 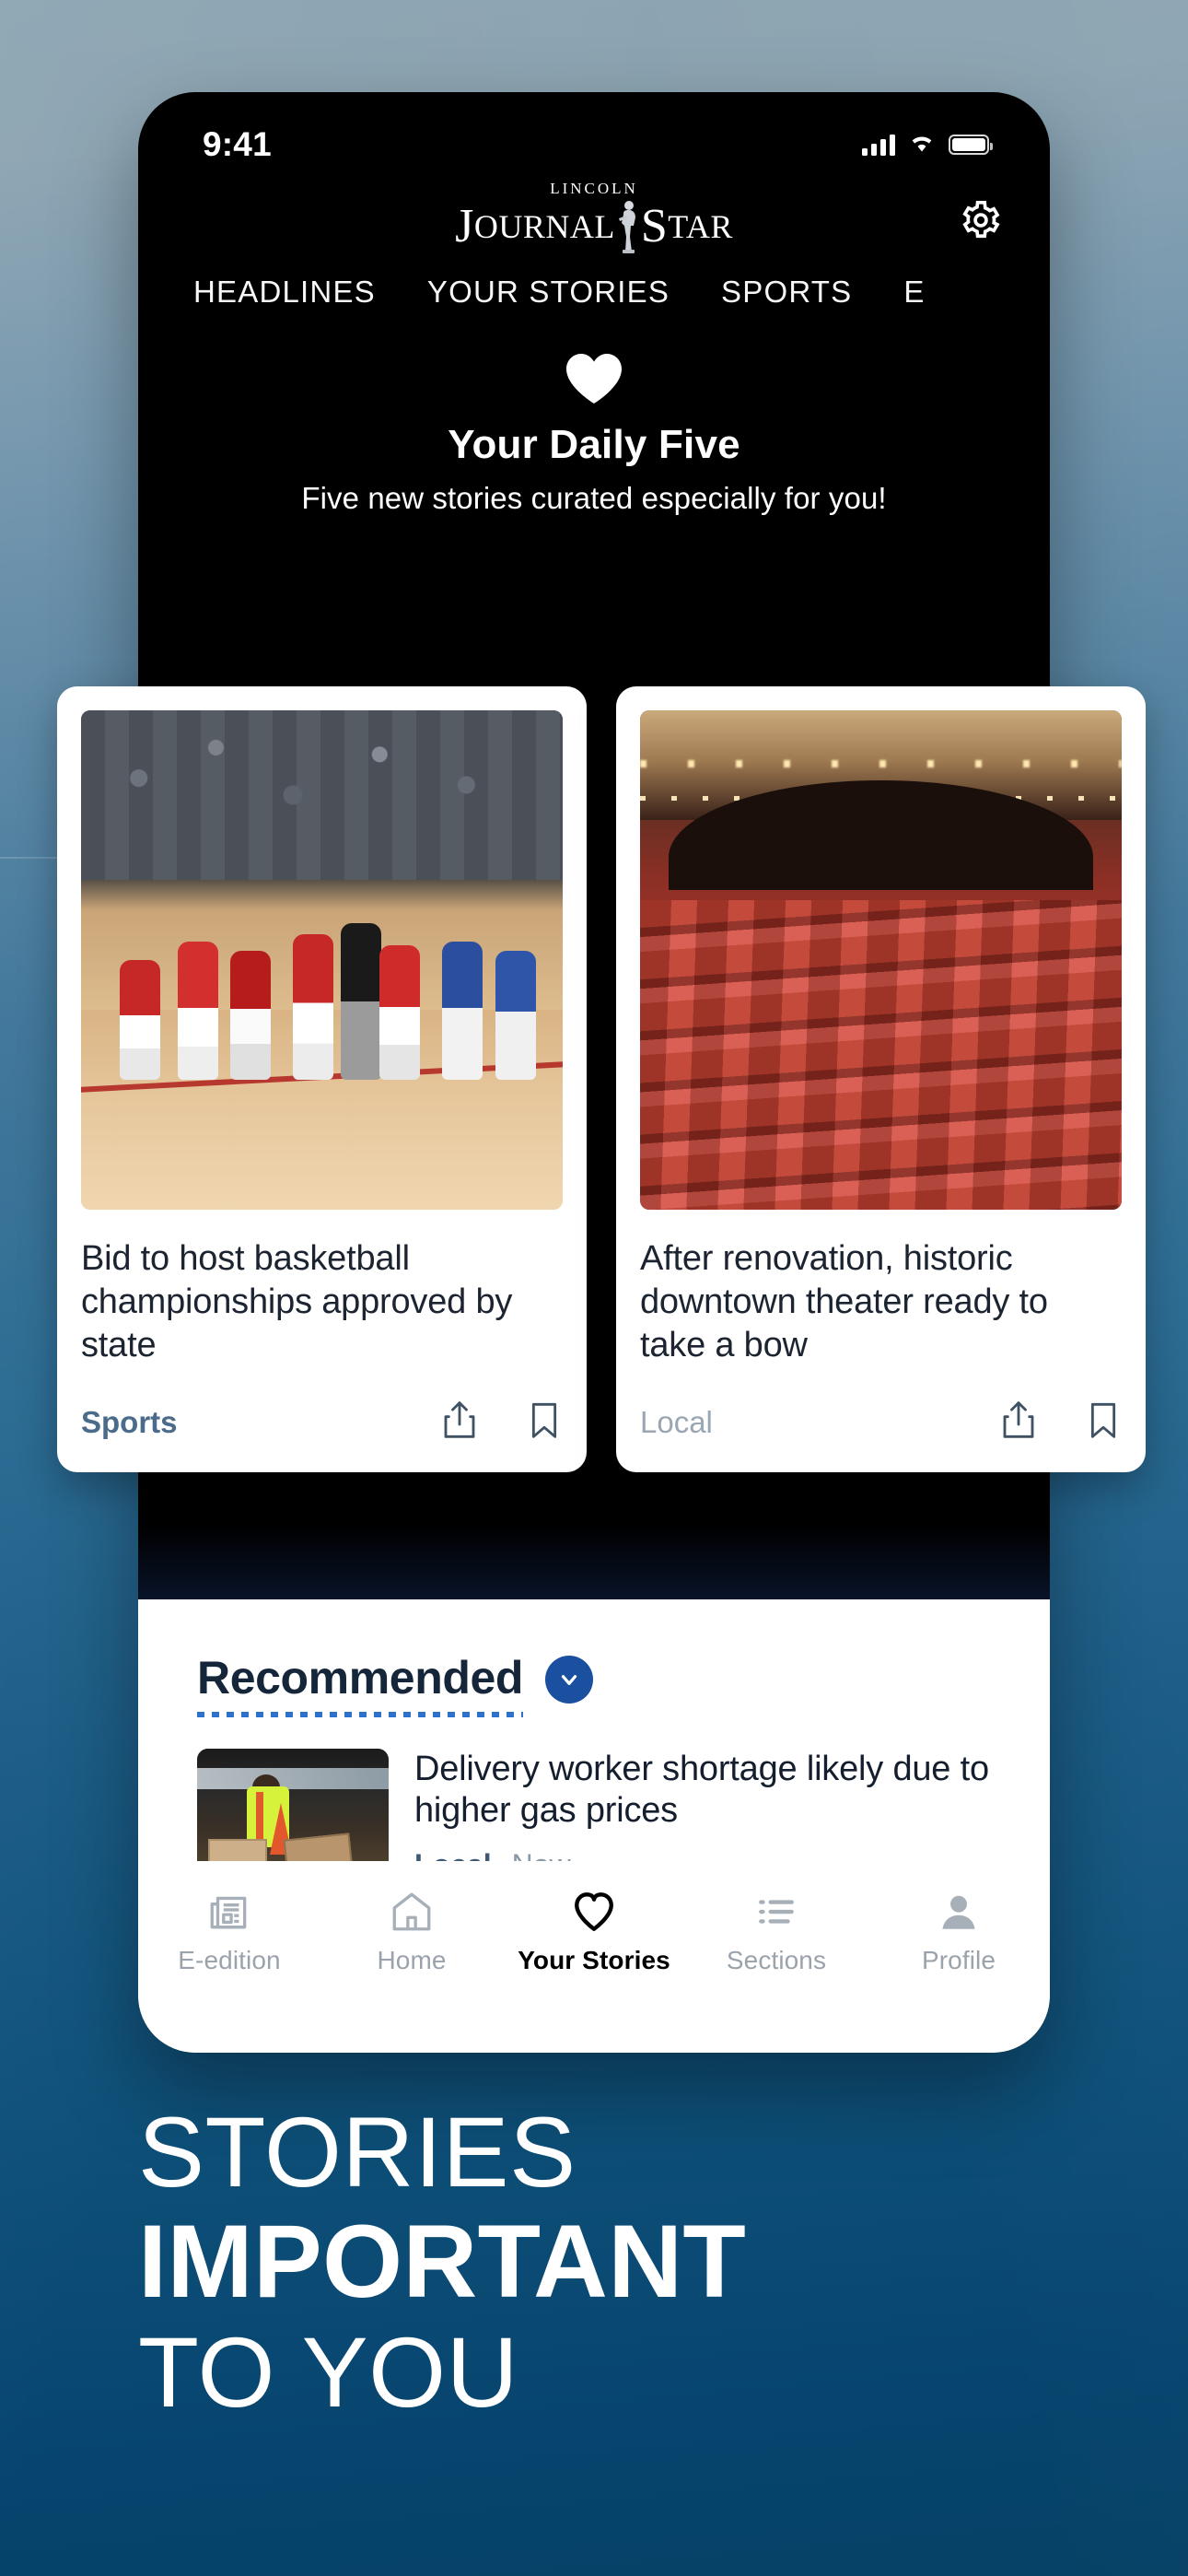 I want to click on tab-profile: Profile, so click(x=959, y=1930).